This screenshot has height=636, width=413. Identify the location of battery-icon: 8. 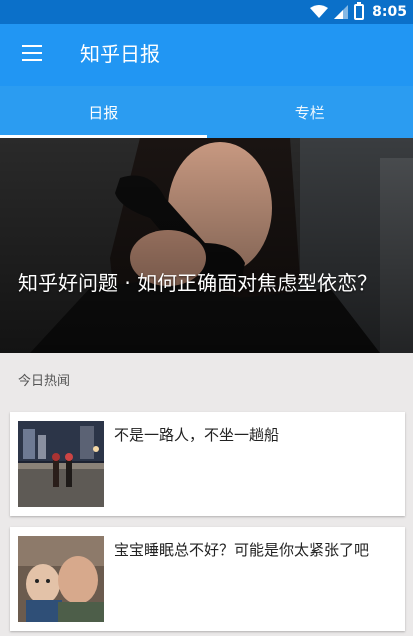
(359, 11).